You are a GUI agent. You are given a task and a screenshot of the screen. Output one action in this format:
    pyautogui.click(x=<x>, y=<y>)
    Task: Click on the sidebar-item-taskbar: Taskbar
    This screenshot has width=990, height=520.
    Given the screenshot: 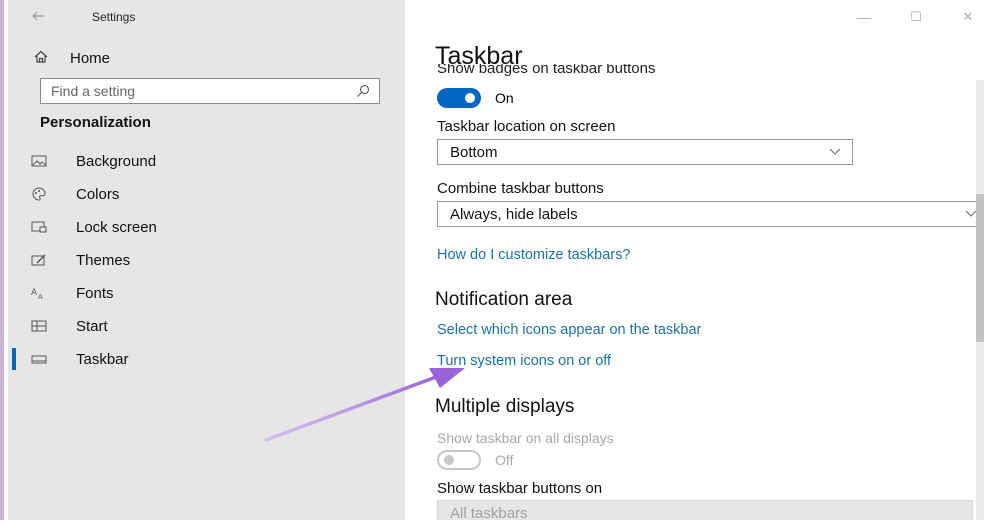 What is the action you would take?
    pyautogui.click(x=206, y=359)
    